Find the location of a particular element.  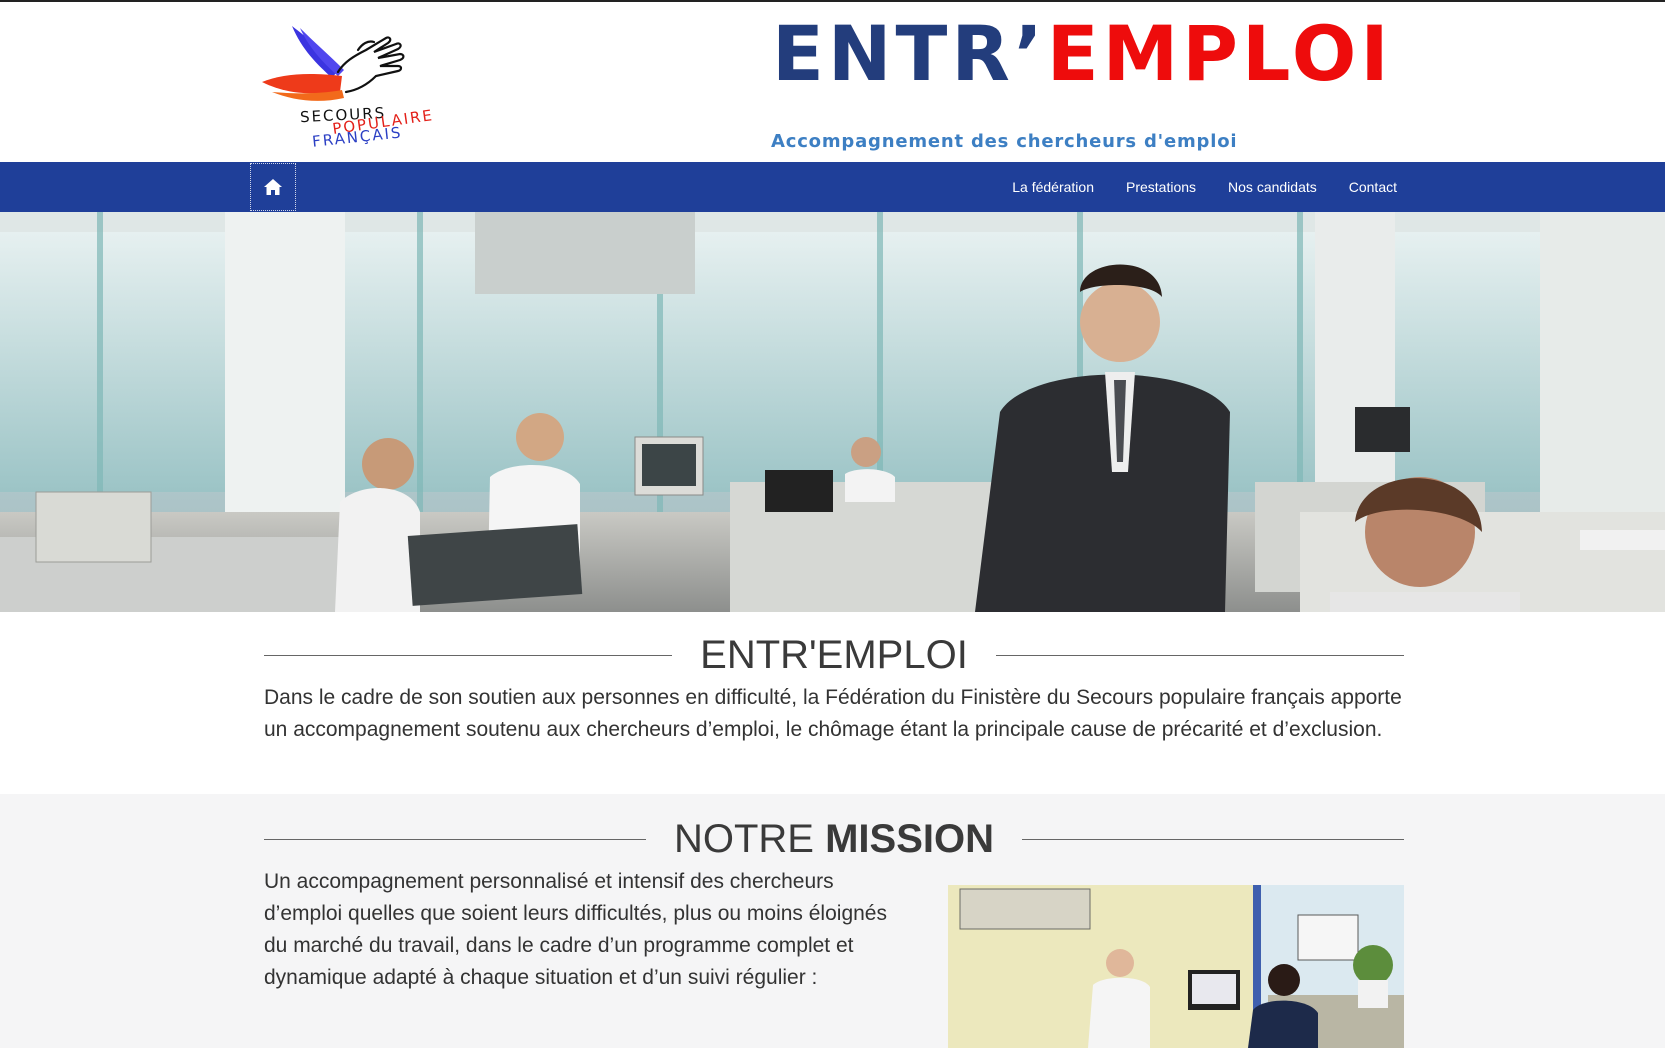

mission-heading: NOTRE MISSION is located at coordinates (834, 839).